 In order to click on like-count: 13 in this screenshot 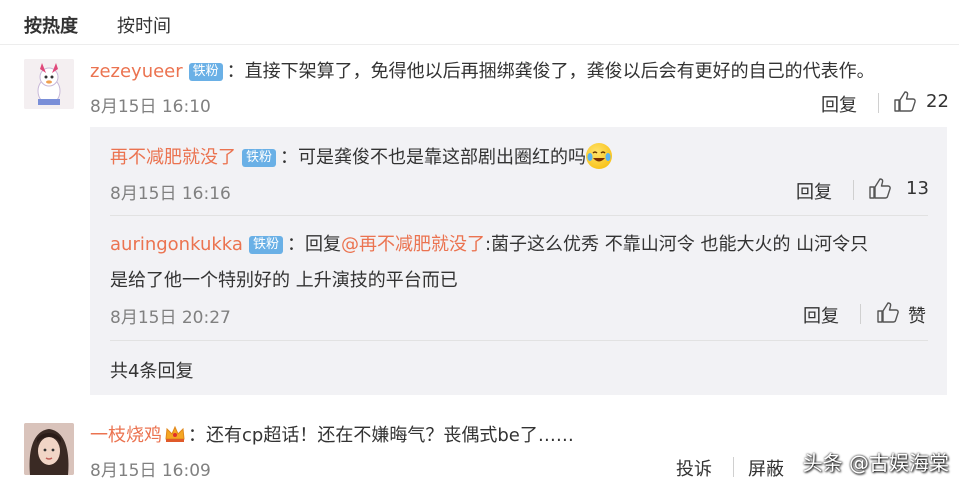, I will do `click(917, 188)`.